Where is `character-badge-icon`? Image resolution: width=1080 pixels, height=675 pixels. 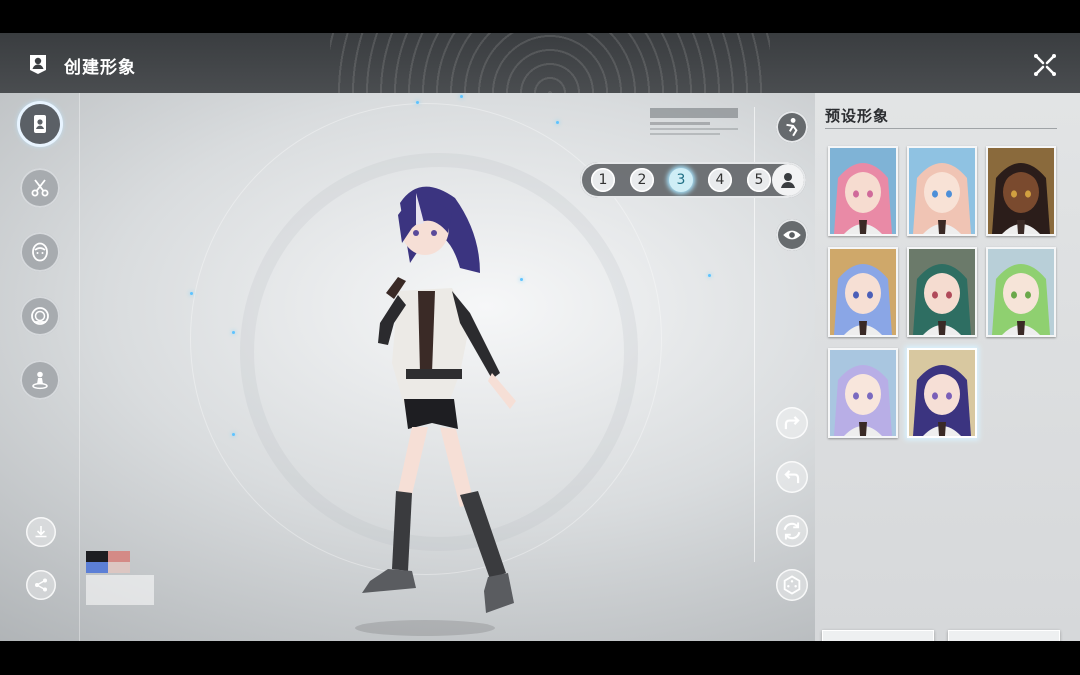 character-badge-icon is located at coordinates (38, 64).